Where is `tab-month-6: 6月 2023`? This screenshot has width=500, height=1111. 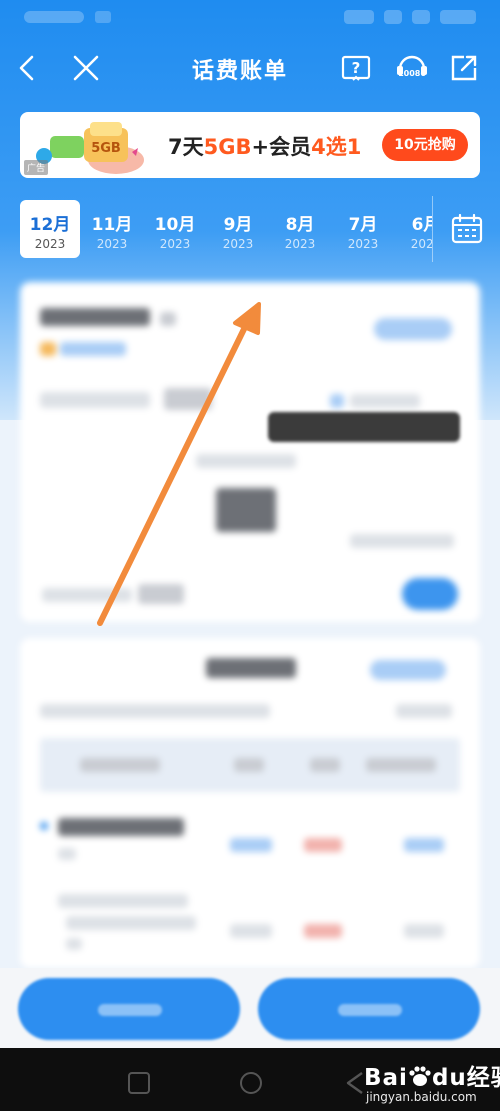 tab-month-6: 6月 2023 is located at coordinates (414, 229).